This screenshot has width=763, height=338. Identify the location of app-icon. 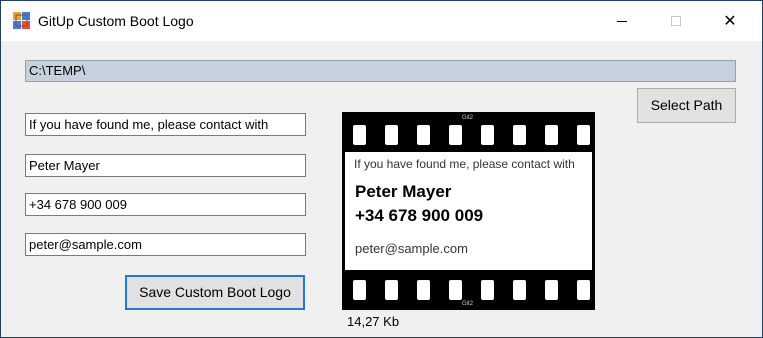
(21, 20).